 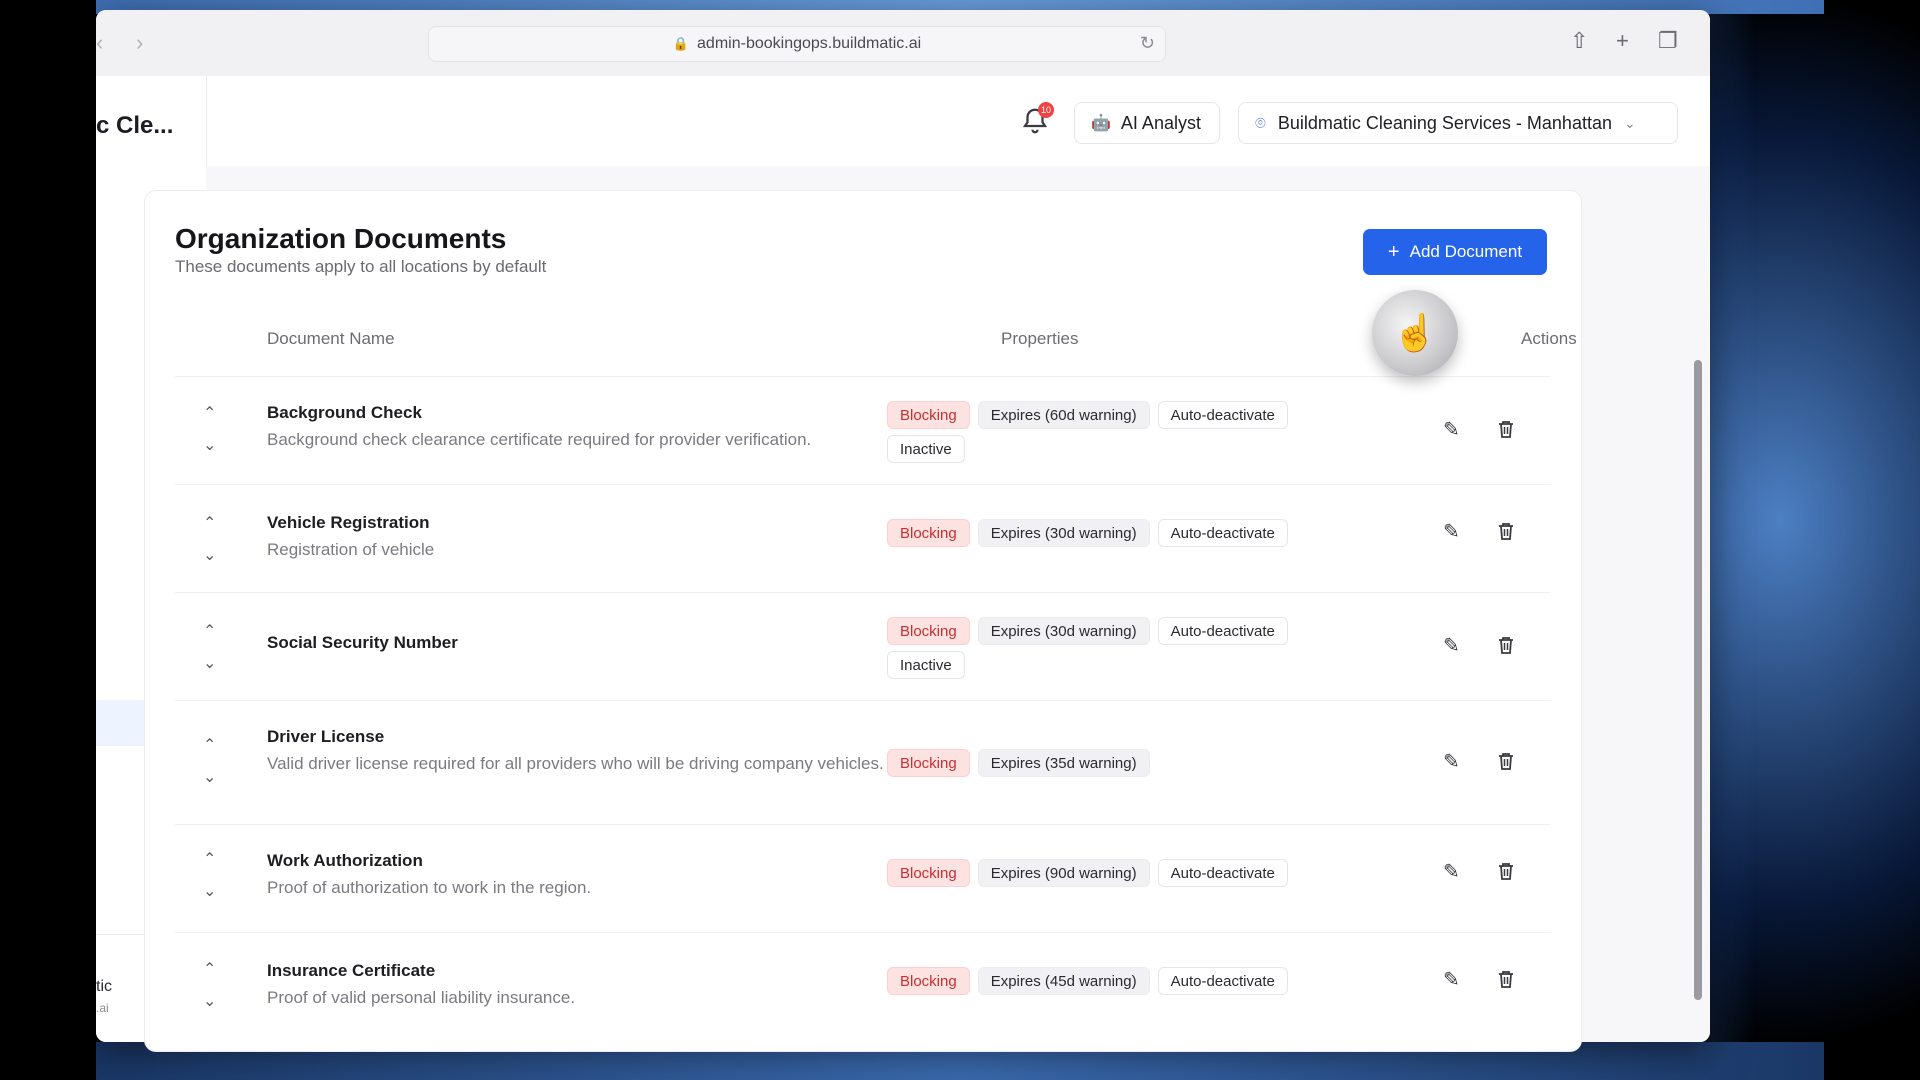 What do you see at coordinates (326, 736) in the screenshot?
I see `document-name: Driver License` at bounding box center [326, 736].